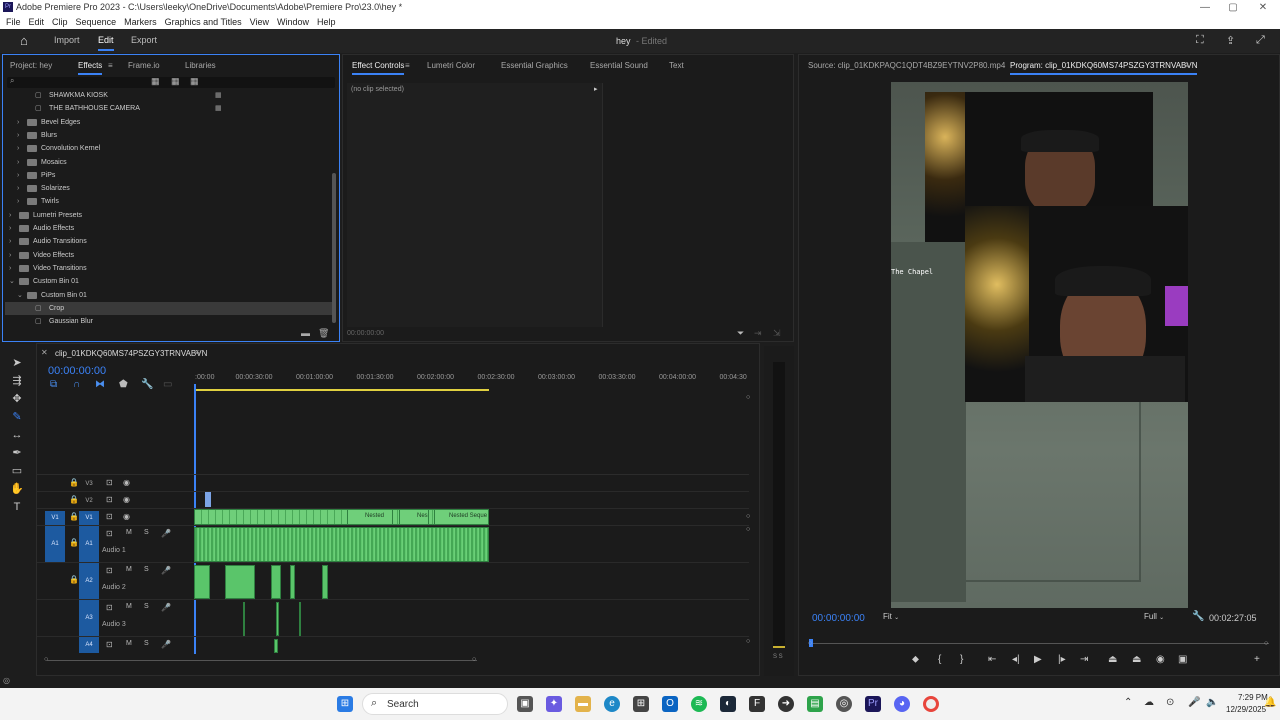  Describe the element at coordinates (676, 65) in the screenshot. I see `tab-text: Text` at that location.